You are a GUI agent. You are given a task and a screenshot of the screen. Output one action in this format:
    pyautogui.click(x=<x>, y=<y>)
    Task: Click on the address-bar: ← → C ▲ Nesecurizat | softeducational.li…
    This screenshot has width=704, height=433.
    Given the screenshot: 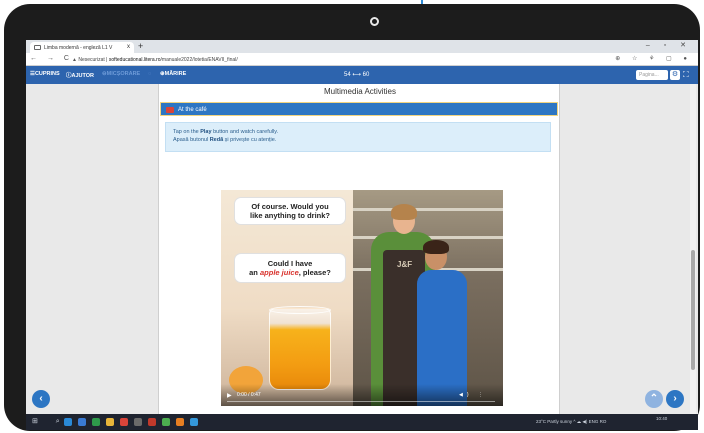 What is the action you would take?
    pyautogui.click(x=362, y=59)
    